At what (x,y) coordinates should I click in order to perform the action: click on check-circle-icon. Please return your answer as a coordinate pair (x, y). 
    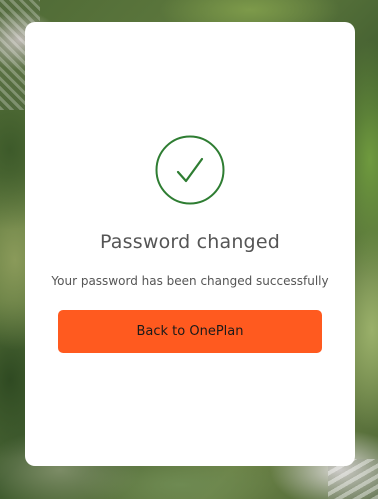
    Looking at the image, I should click on (190, 170).